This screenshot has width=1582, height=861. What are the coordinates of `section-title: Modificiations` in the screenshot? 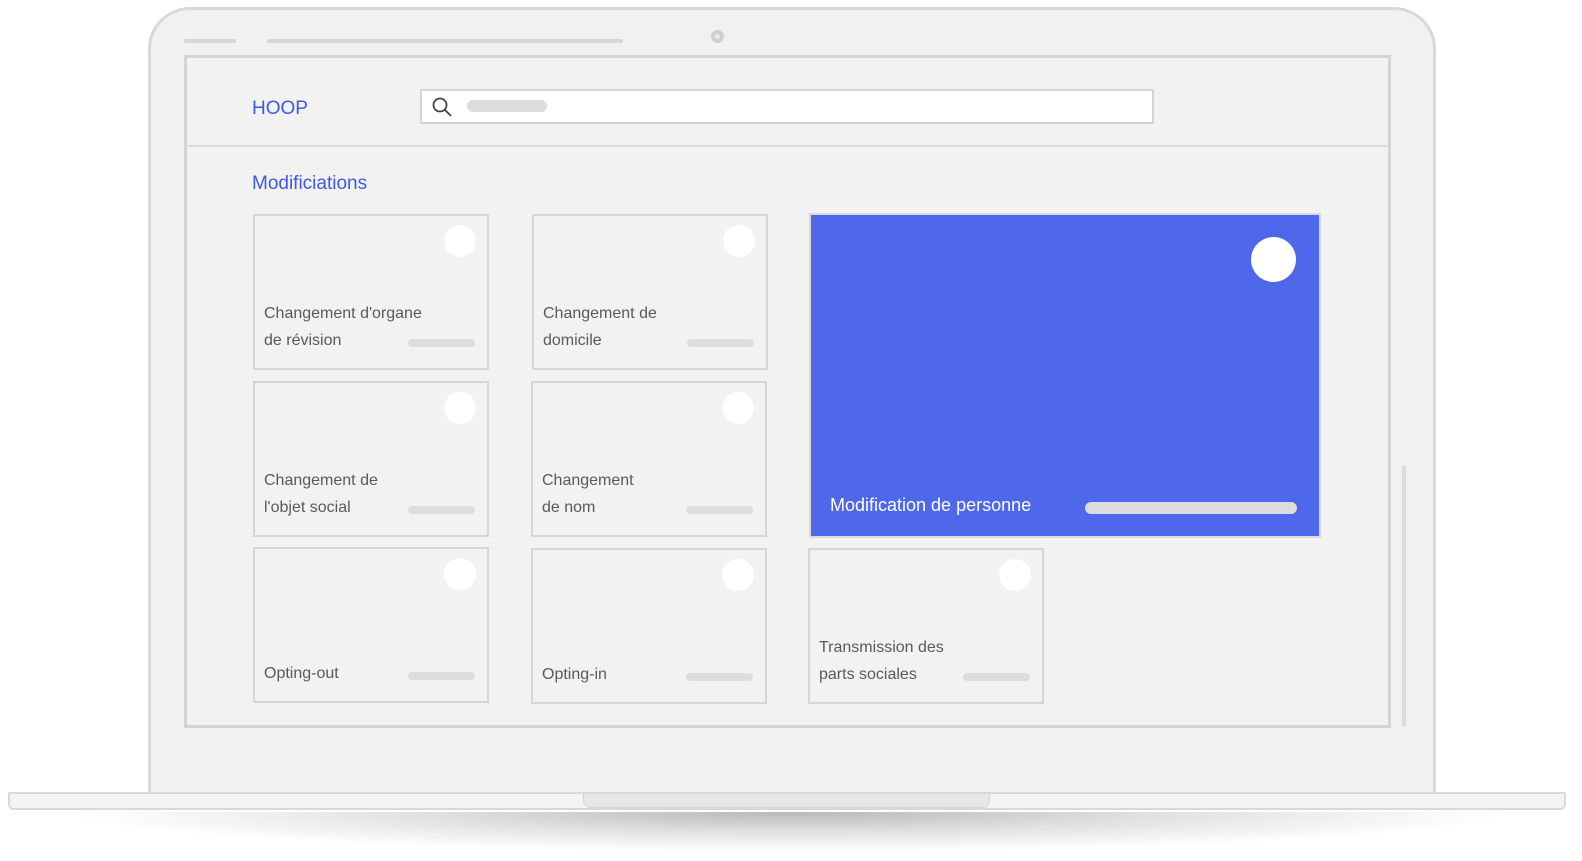 It's located at (310, 183).